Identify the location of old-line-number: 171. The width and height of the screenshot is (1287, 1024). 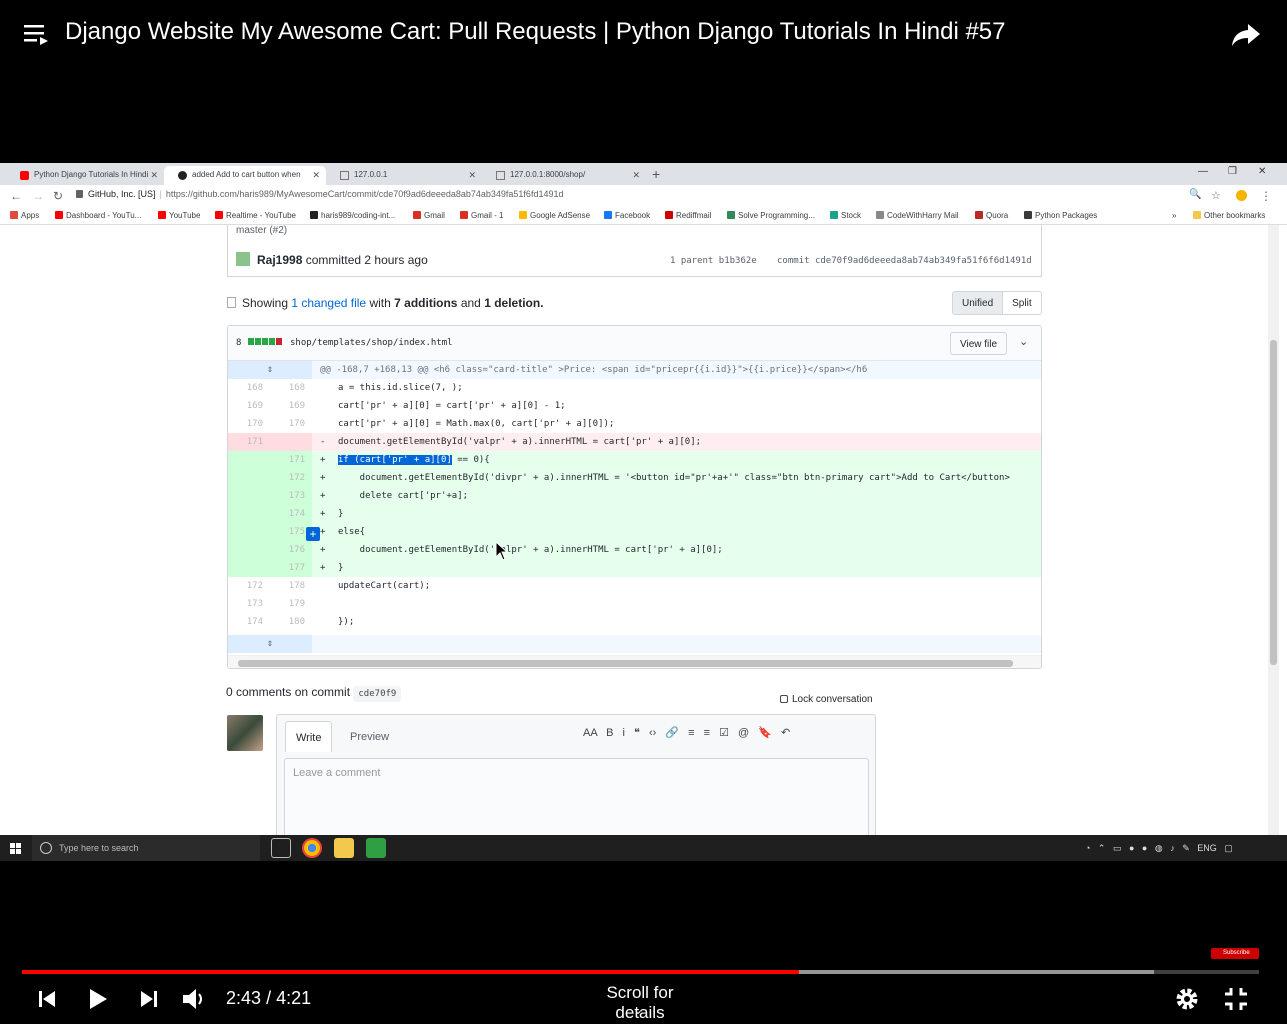
(249, 442).